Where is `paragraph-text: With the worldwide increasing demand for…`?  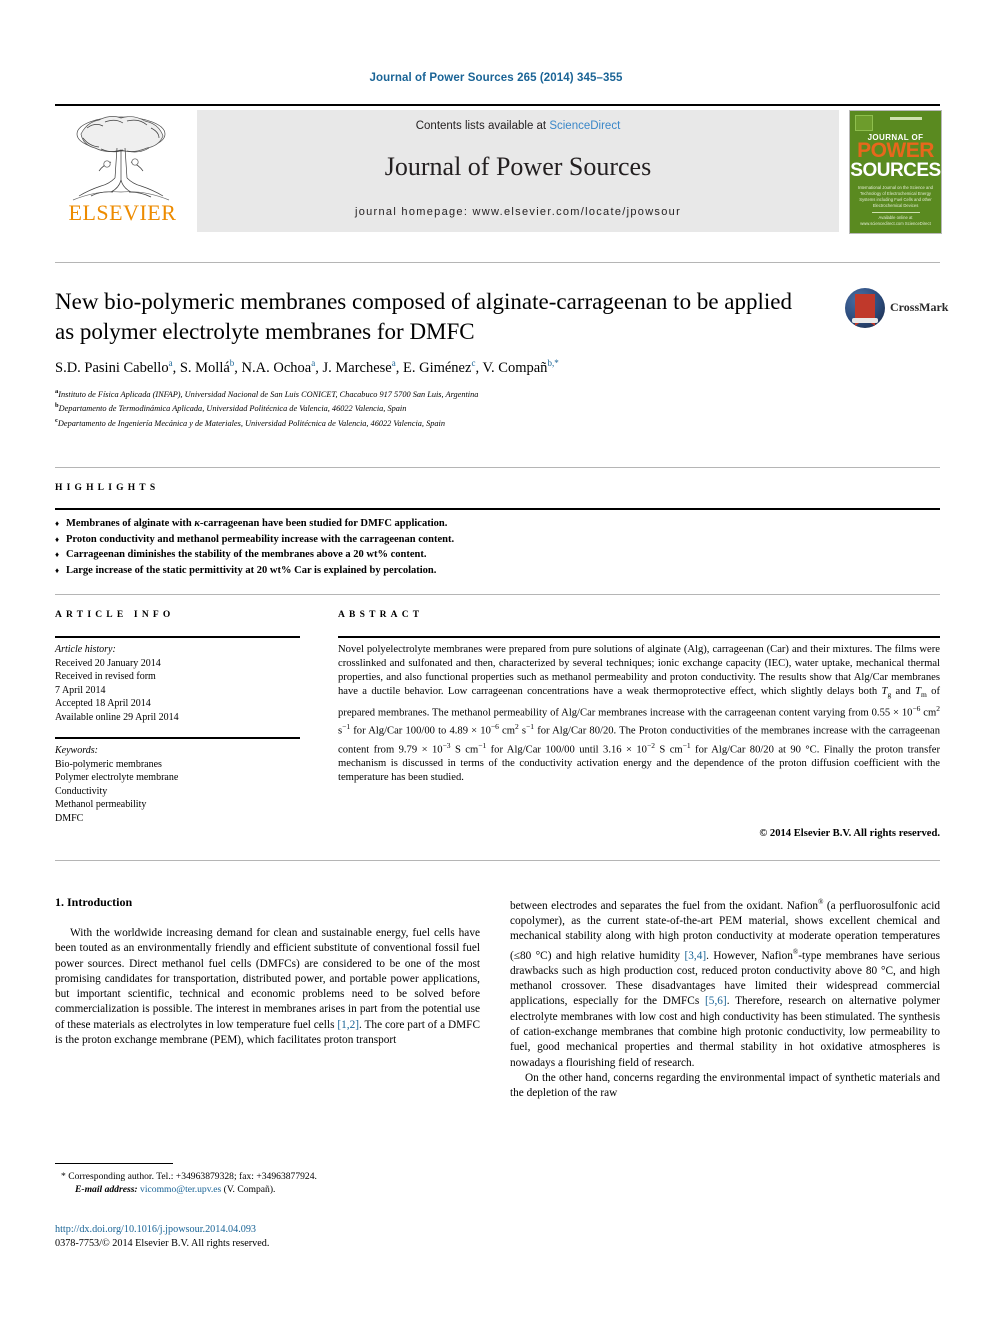
paragraph-text: With the worldwide increasing demand for… is located at coordinates (267, 979).